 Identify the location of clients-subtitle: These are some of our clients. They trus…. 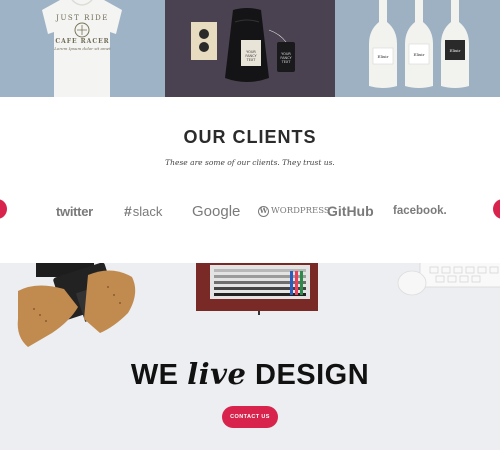
(250, 162).